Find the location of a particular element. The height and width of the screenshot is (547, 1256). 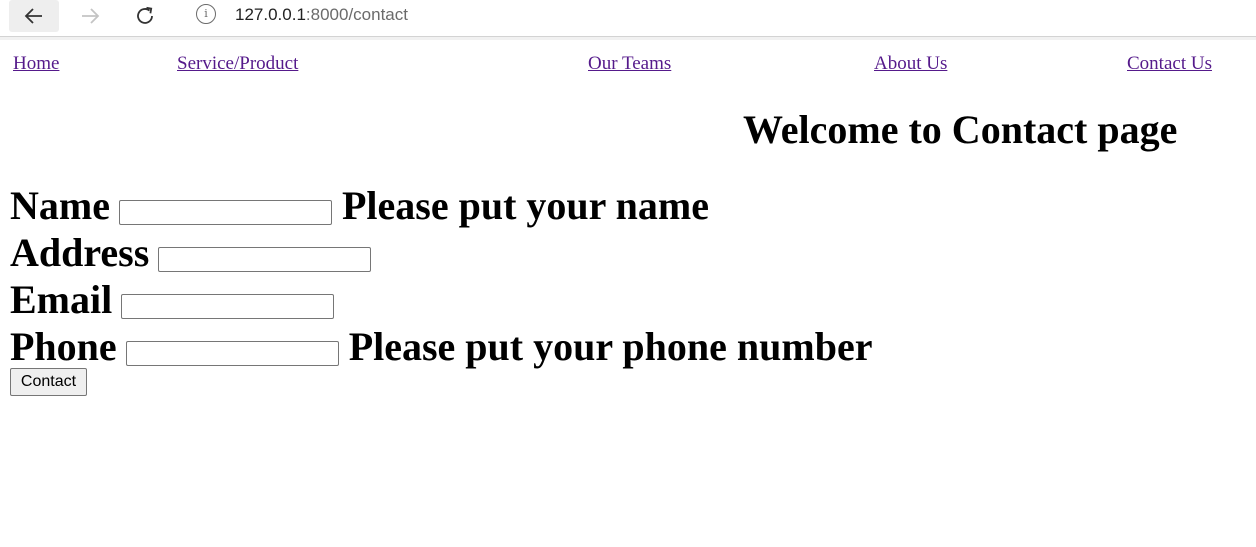

url-host: 127.0.0.1 is located at coordinates (270, 14).